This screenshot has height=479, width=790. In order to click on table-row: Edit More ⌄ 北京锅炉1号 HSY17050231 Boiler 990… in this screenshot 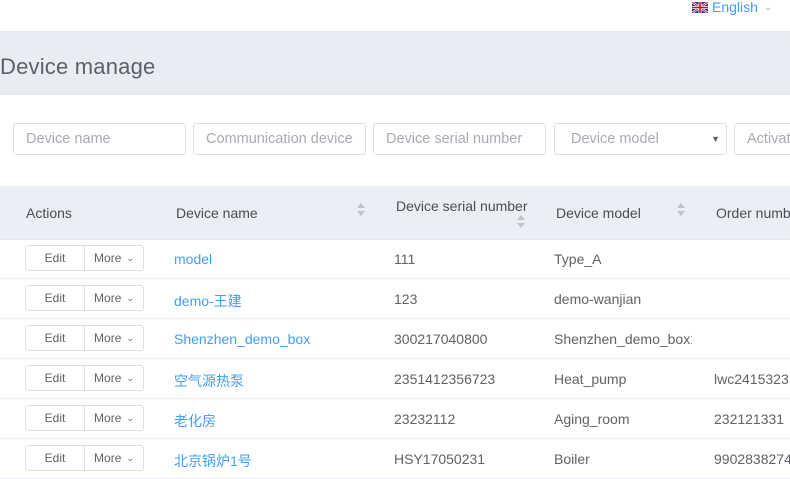, I will do `click(395, 459)`.